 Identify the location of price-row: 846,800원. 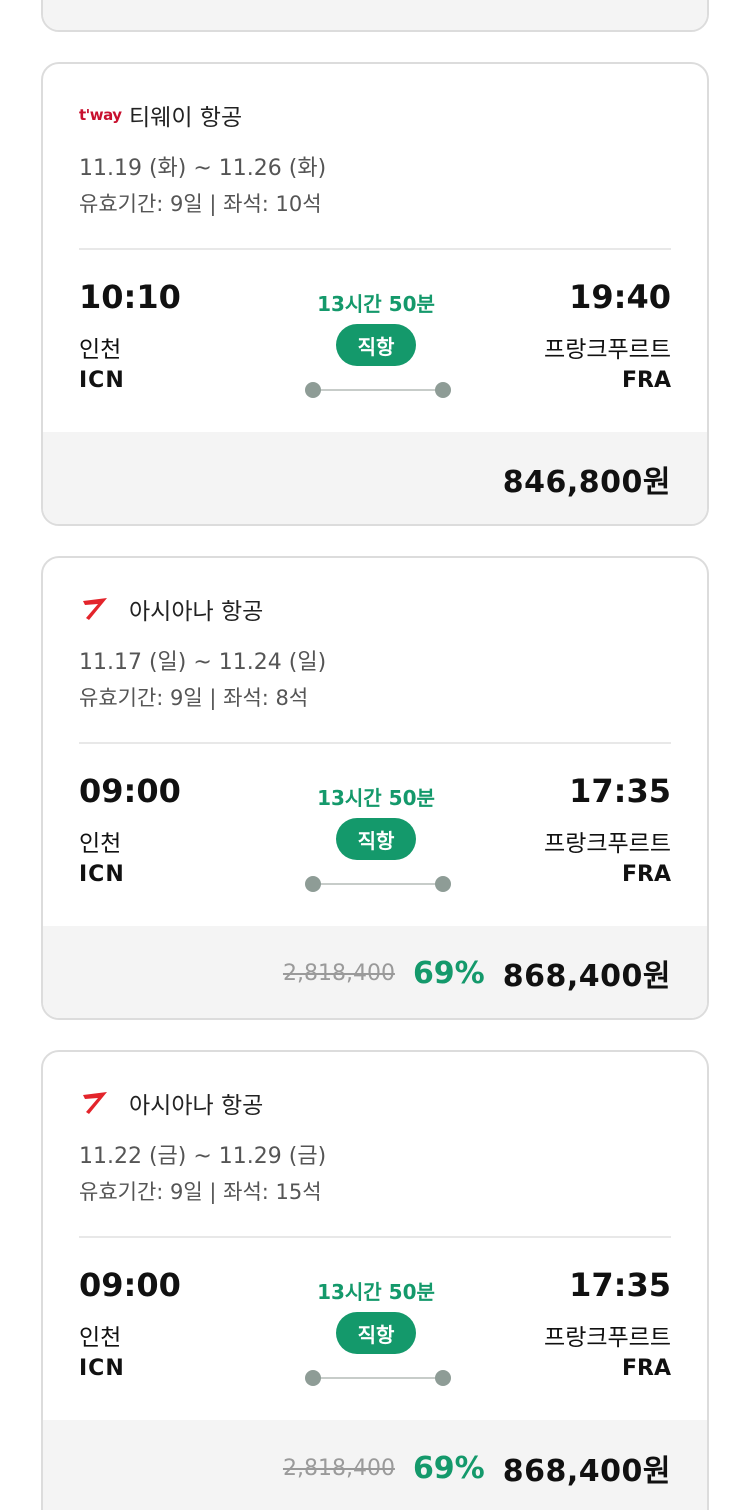
(587, 479).